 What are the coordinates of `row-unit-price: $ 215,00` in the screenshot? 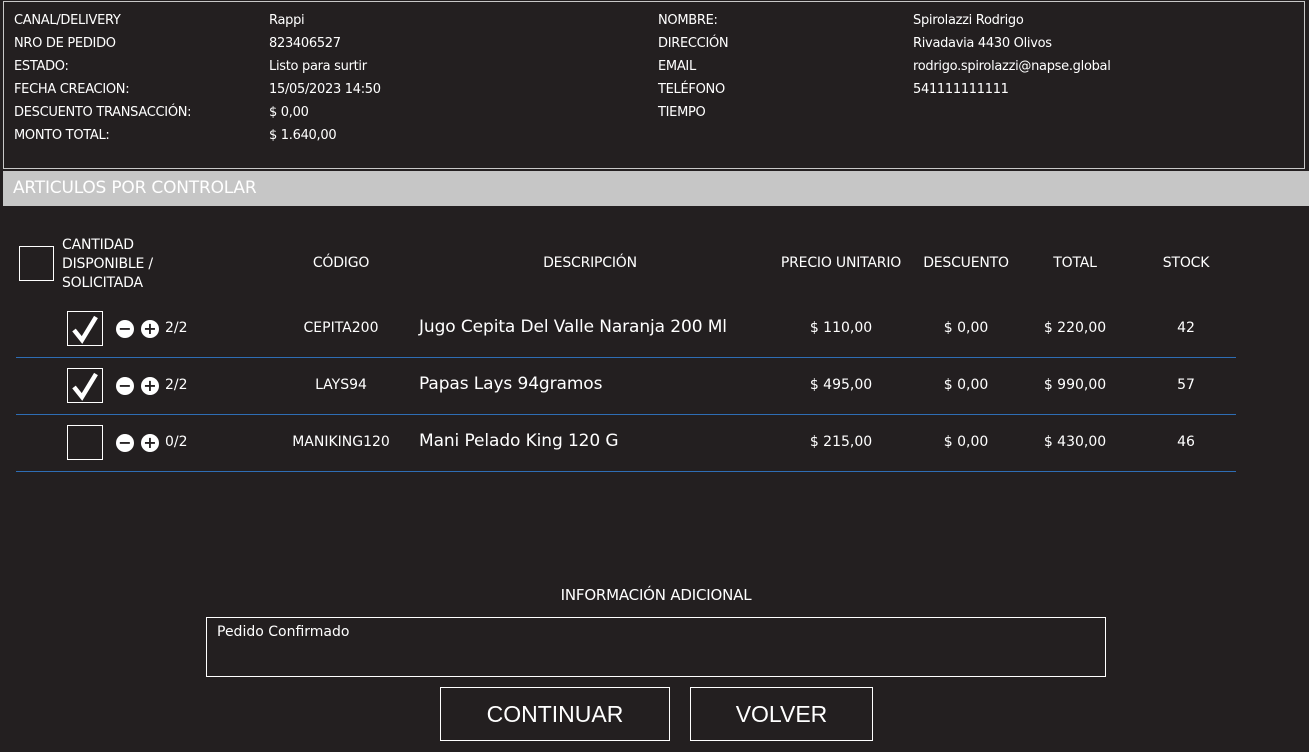 It's located at (841, 442).